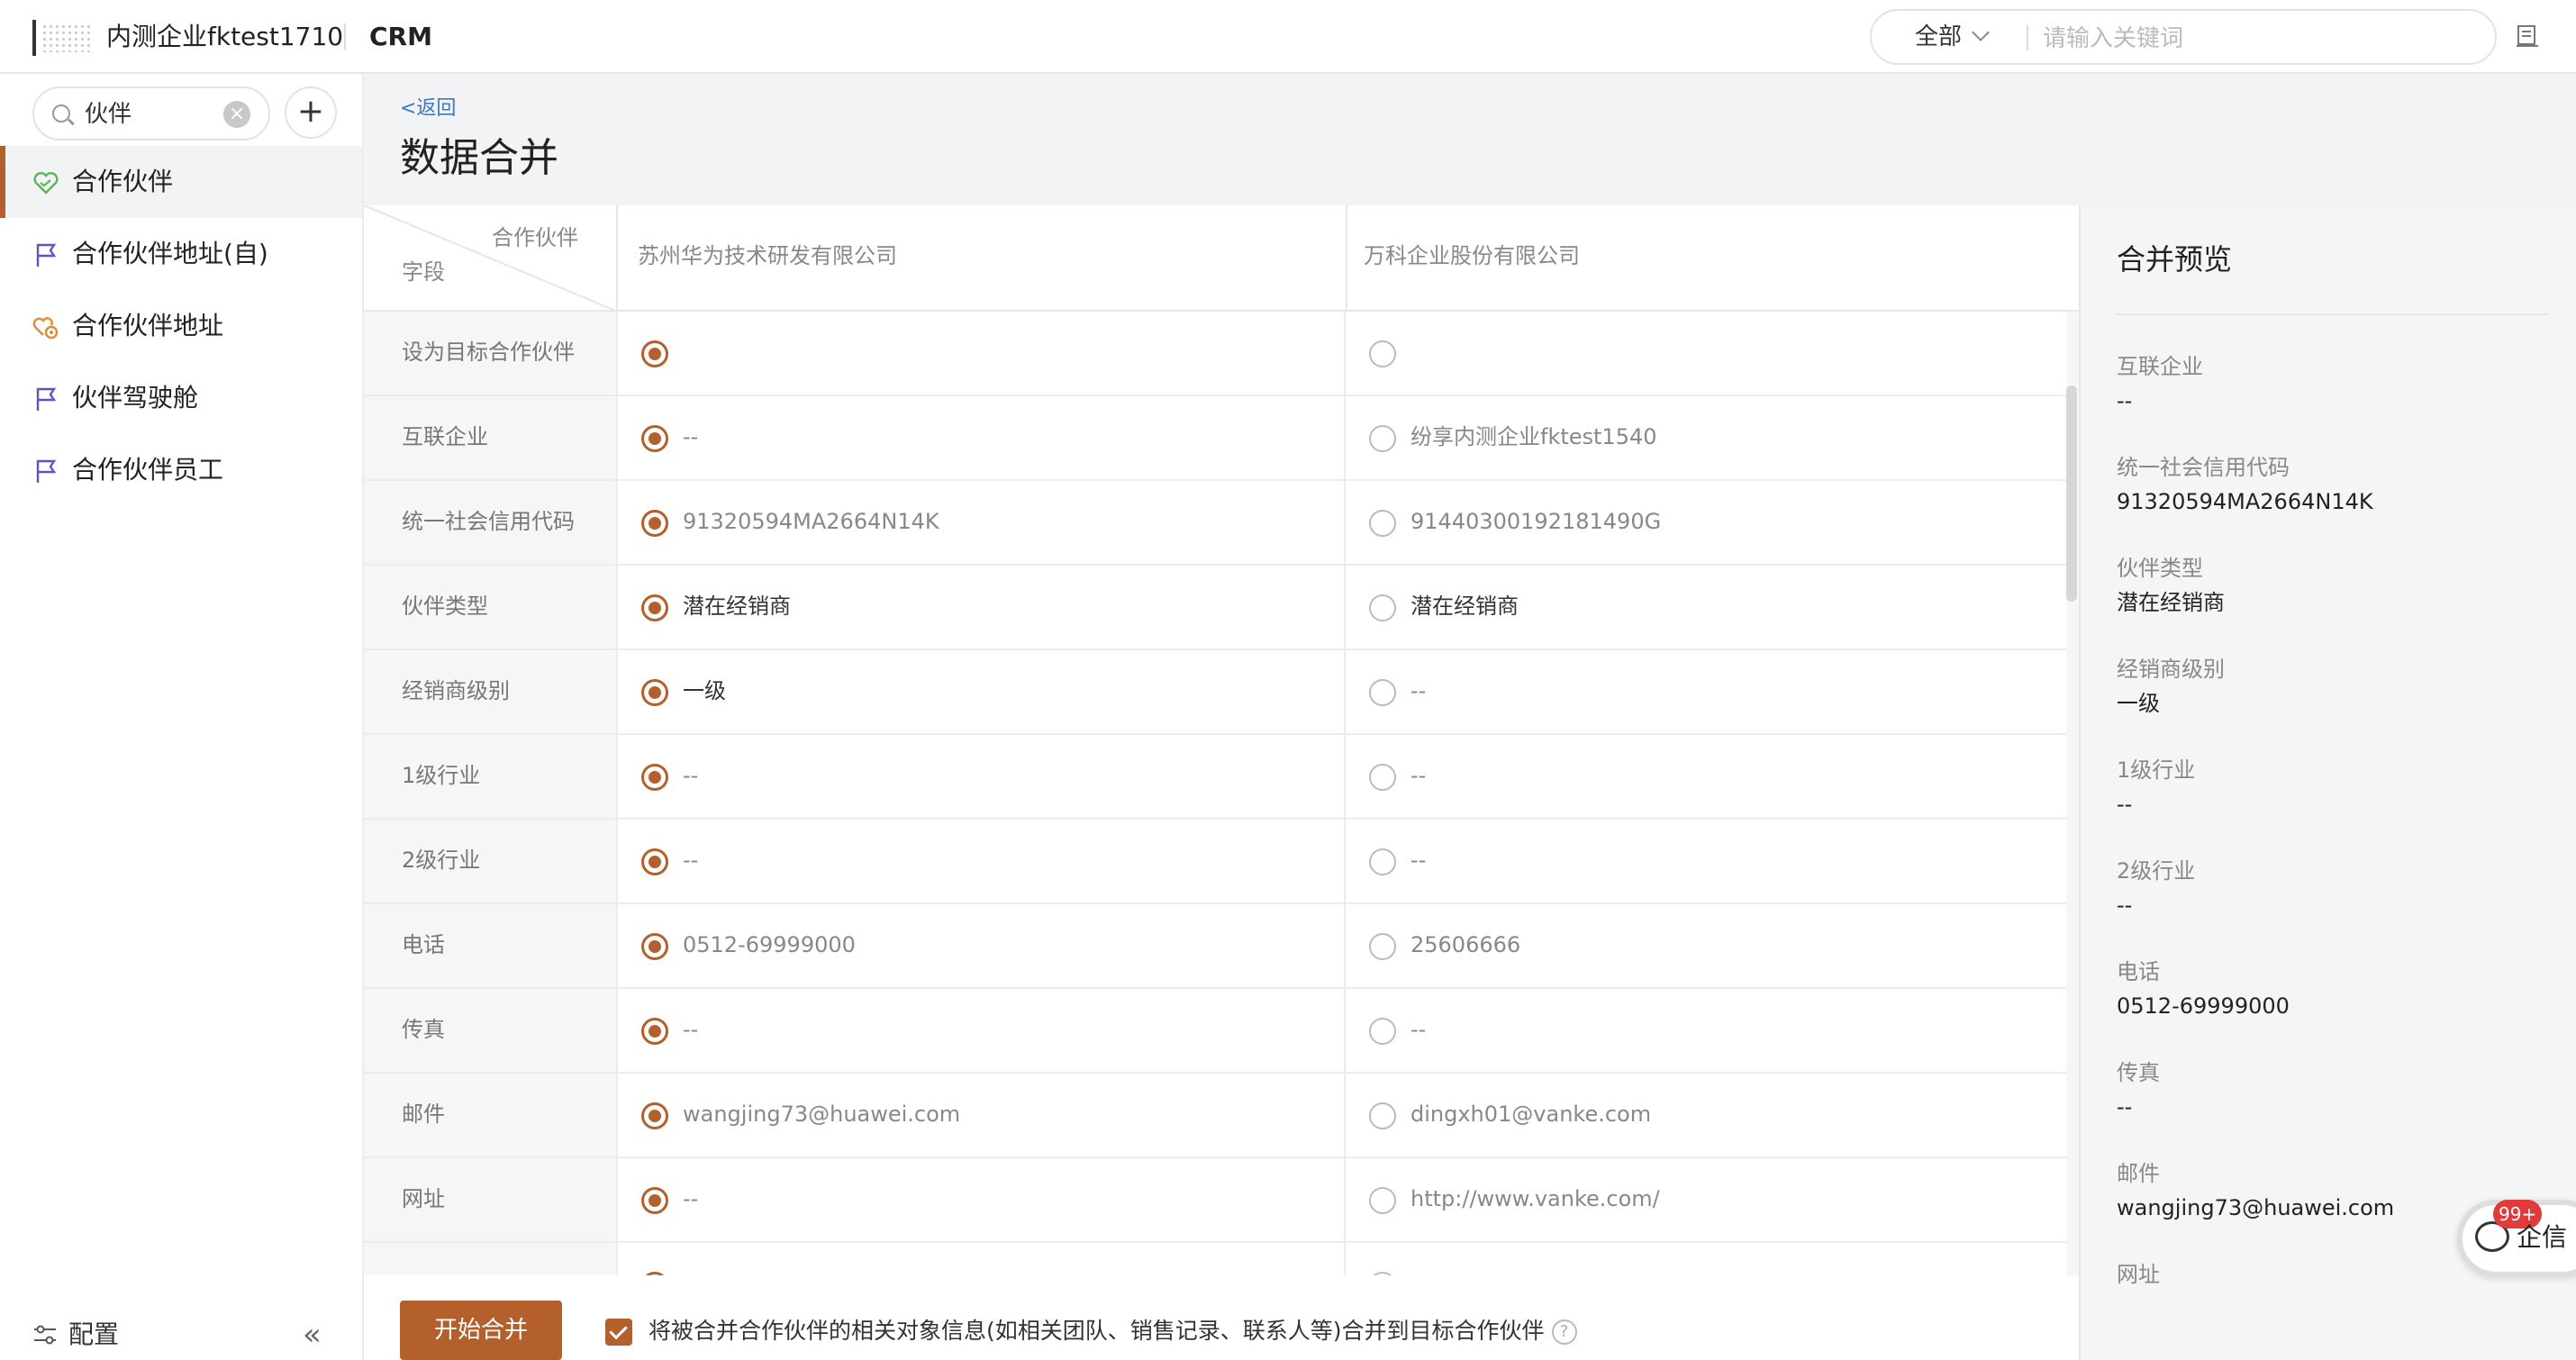 Image resolution: width=2576 pixels, height=1360 pixels. I want to click on source-b-cell: 91440300192181490G, so click(1706, 523).